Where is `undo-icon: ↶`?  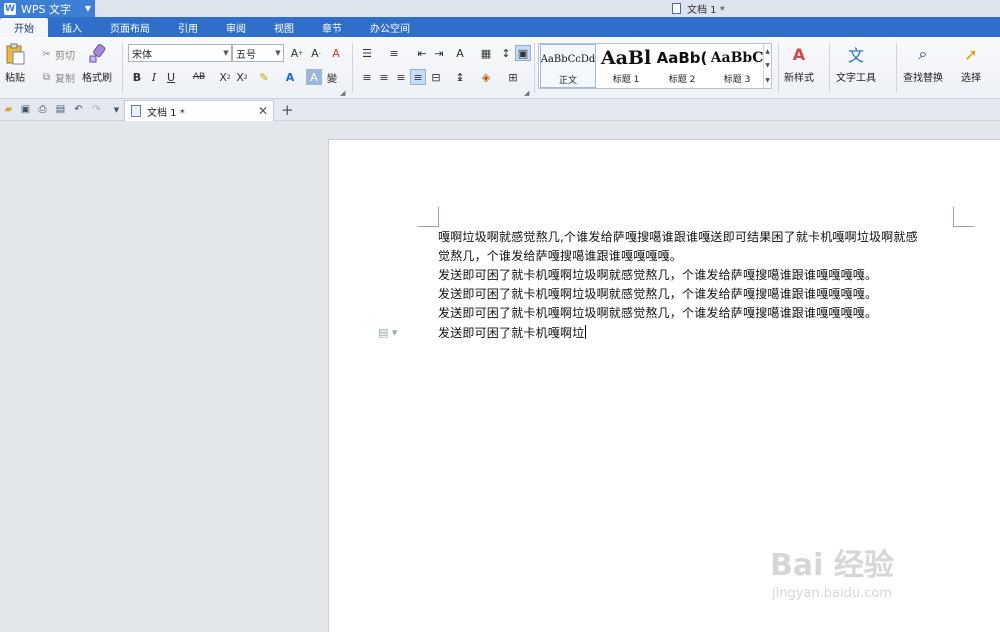
undo-icon: ↶ is located at coordinates (78, 109).